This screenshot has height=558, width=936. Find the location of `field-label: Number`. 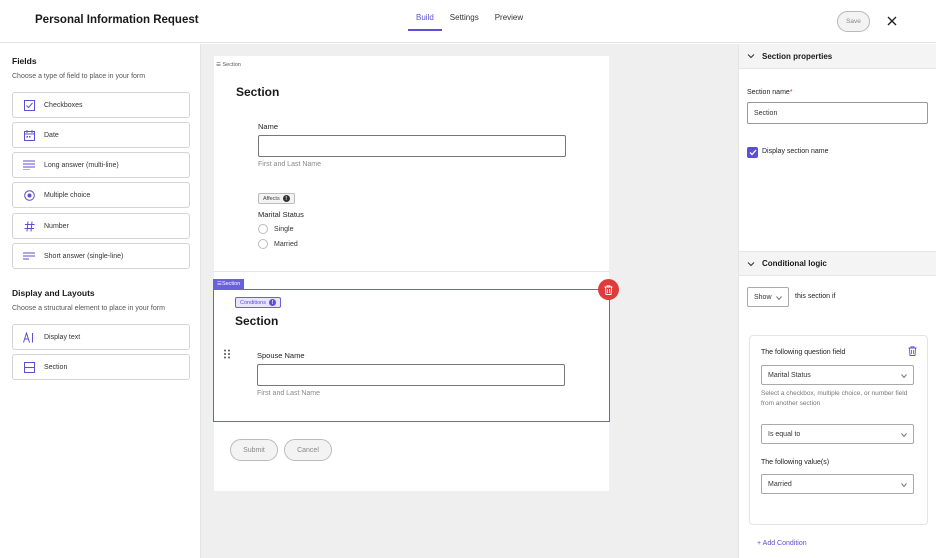

field-label: Number is located at coordinates (56, 226).